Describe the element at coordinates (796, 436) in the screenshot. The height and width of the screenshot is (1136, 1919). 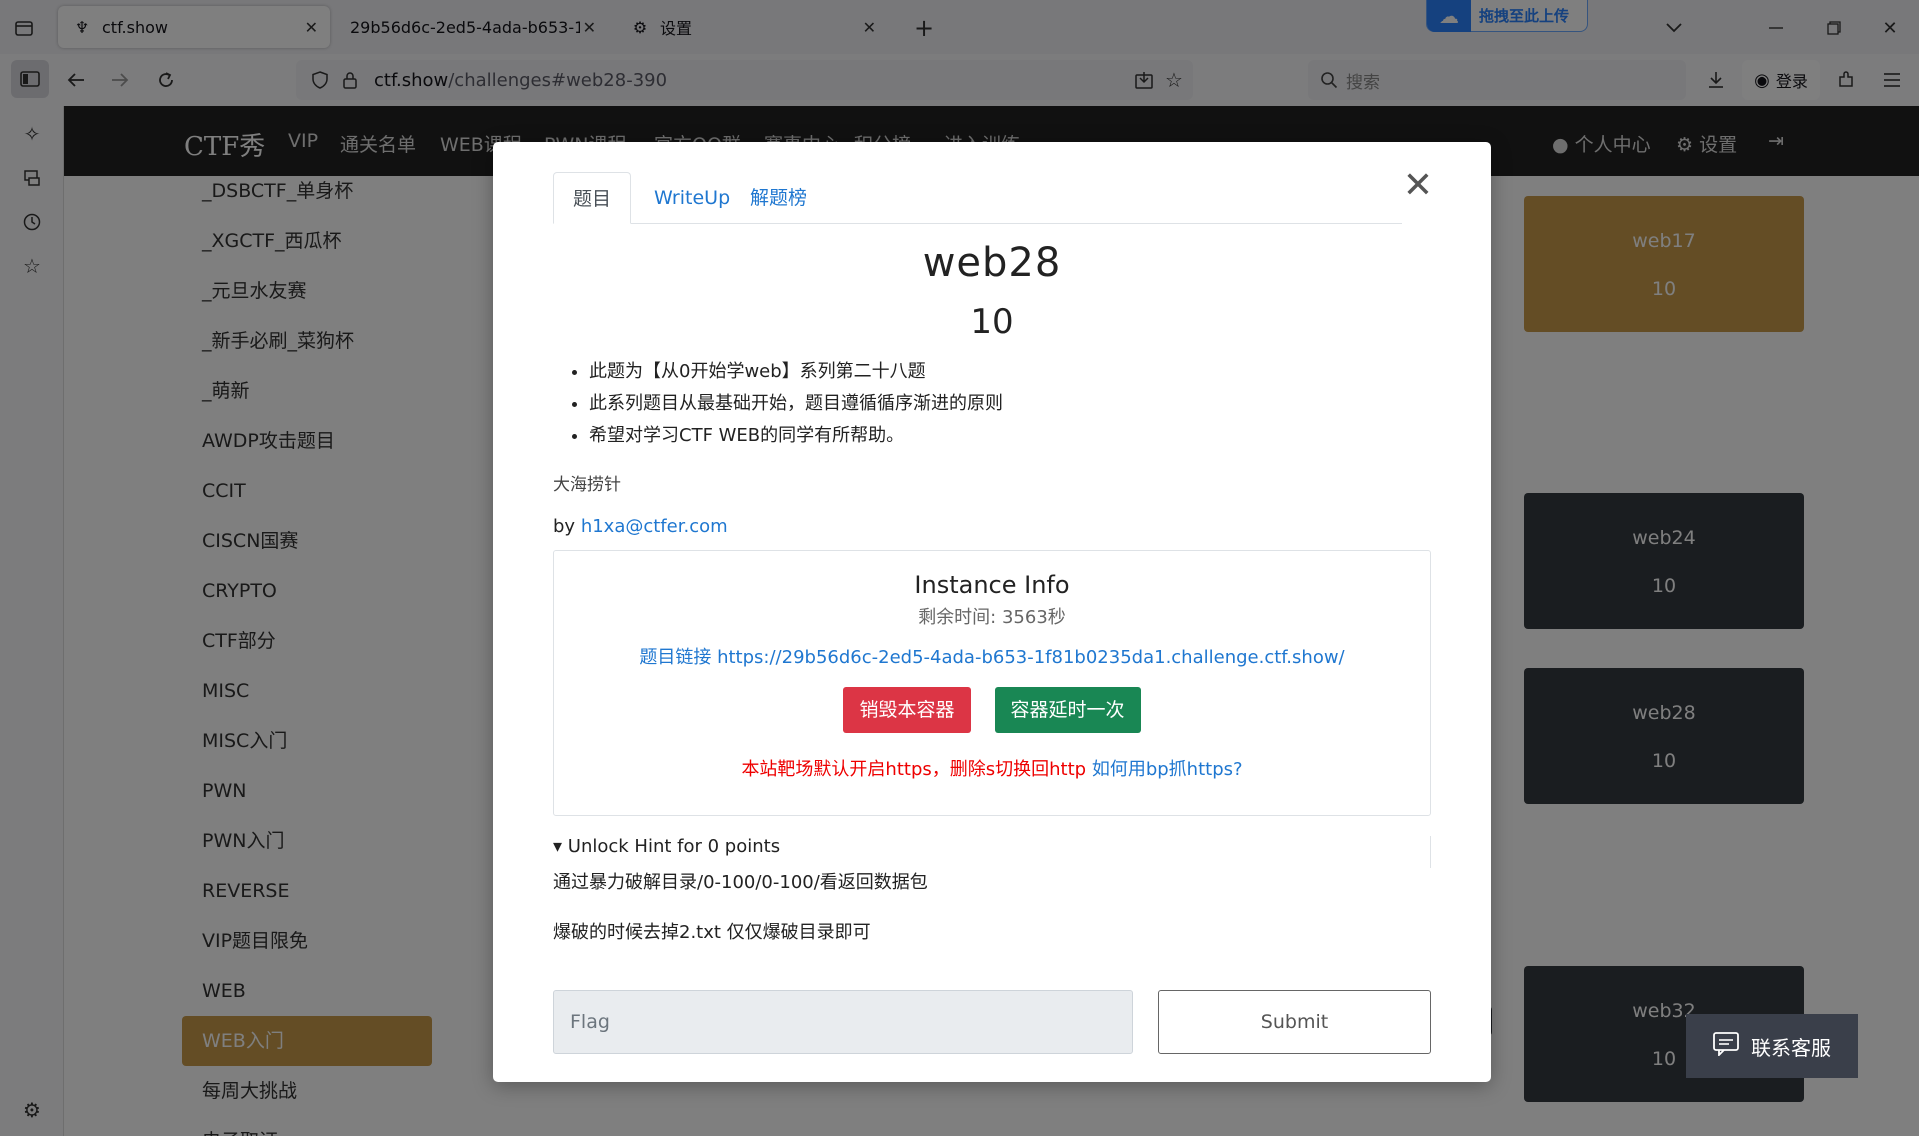
I see `description-item: 希望对学习CTF WEB的同学有所帮助。` at that location.